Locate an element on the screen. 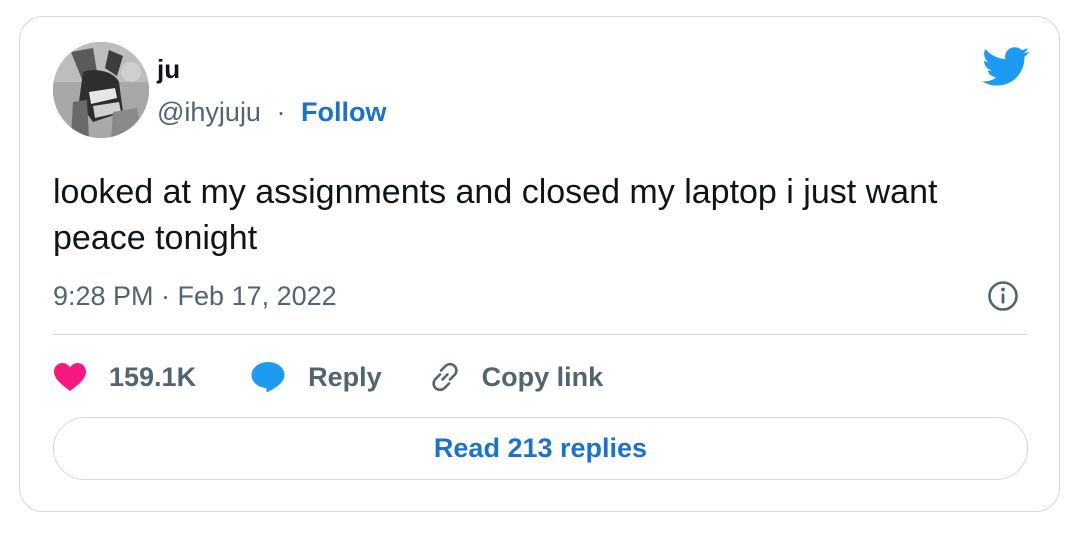  avatar-photo is located at coordinates (101, 90).